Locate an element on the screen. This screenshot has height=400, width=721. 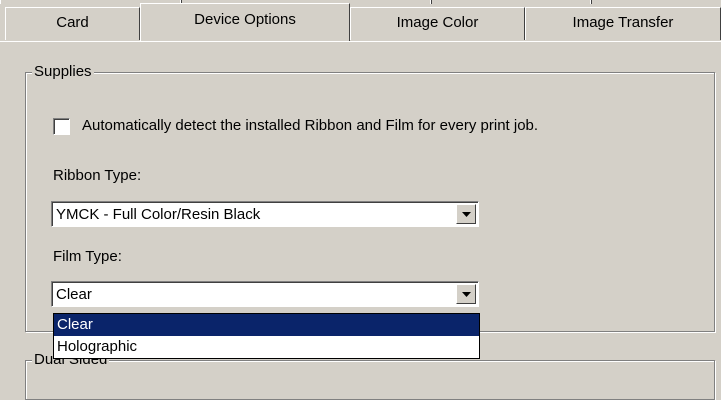
tab-device-options: Device Options is located at coordinates (245, 22).